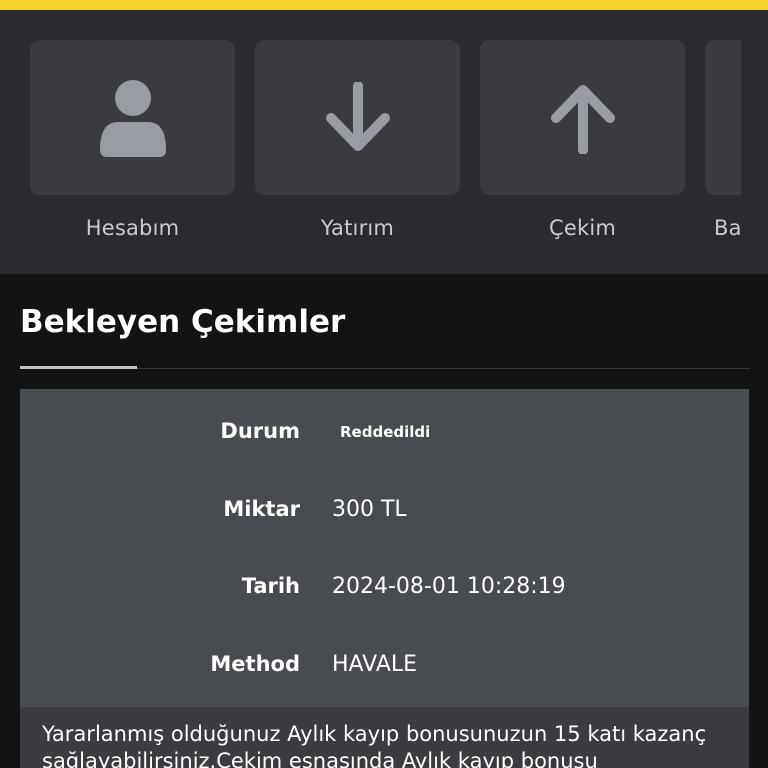 The height and width of the screenshot is (768, 768). Describe the element at coordinates (385, 432) in the screenshot. I see `status-badge: Reddedildi` at that location.